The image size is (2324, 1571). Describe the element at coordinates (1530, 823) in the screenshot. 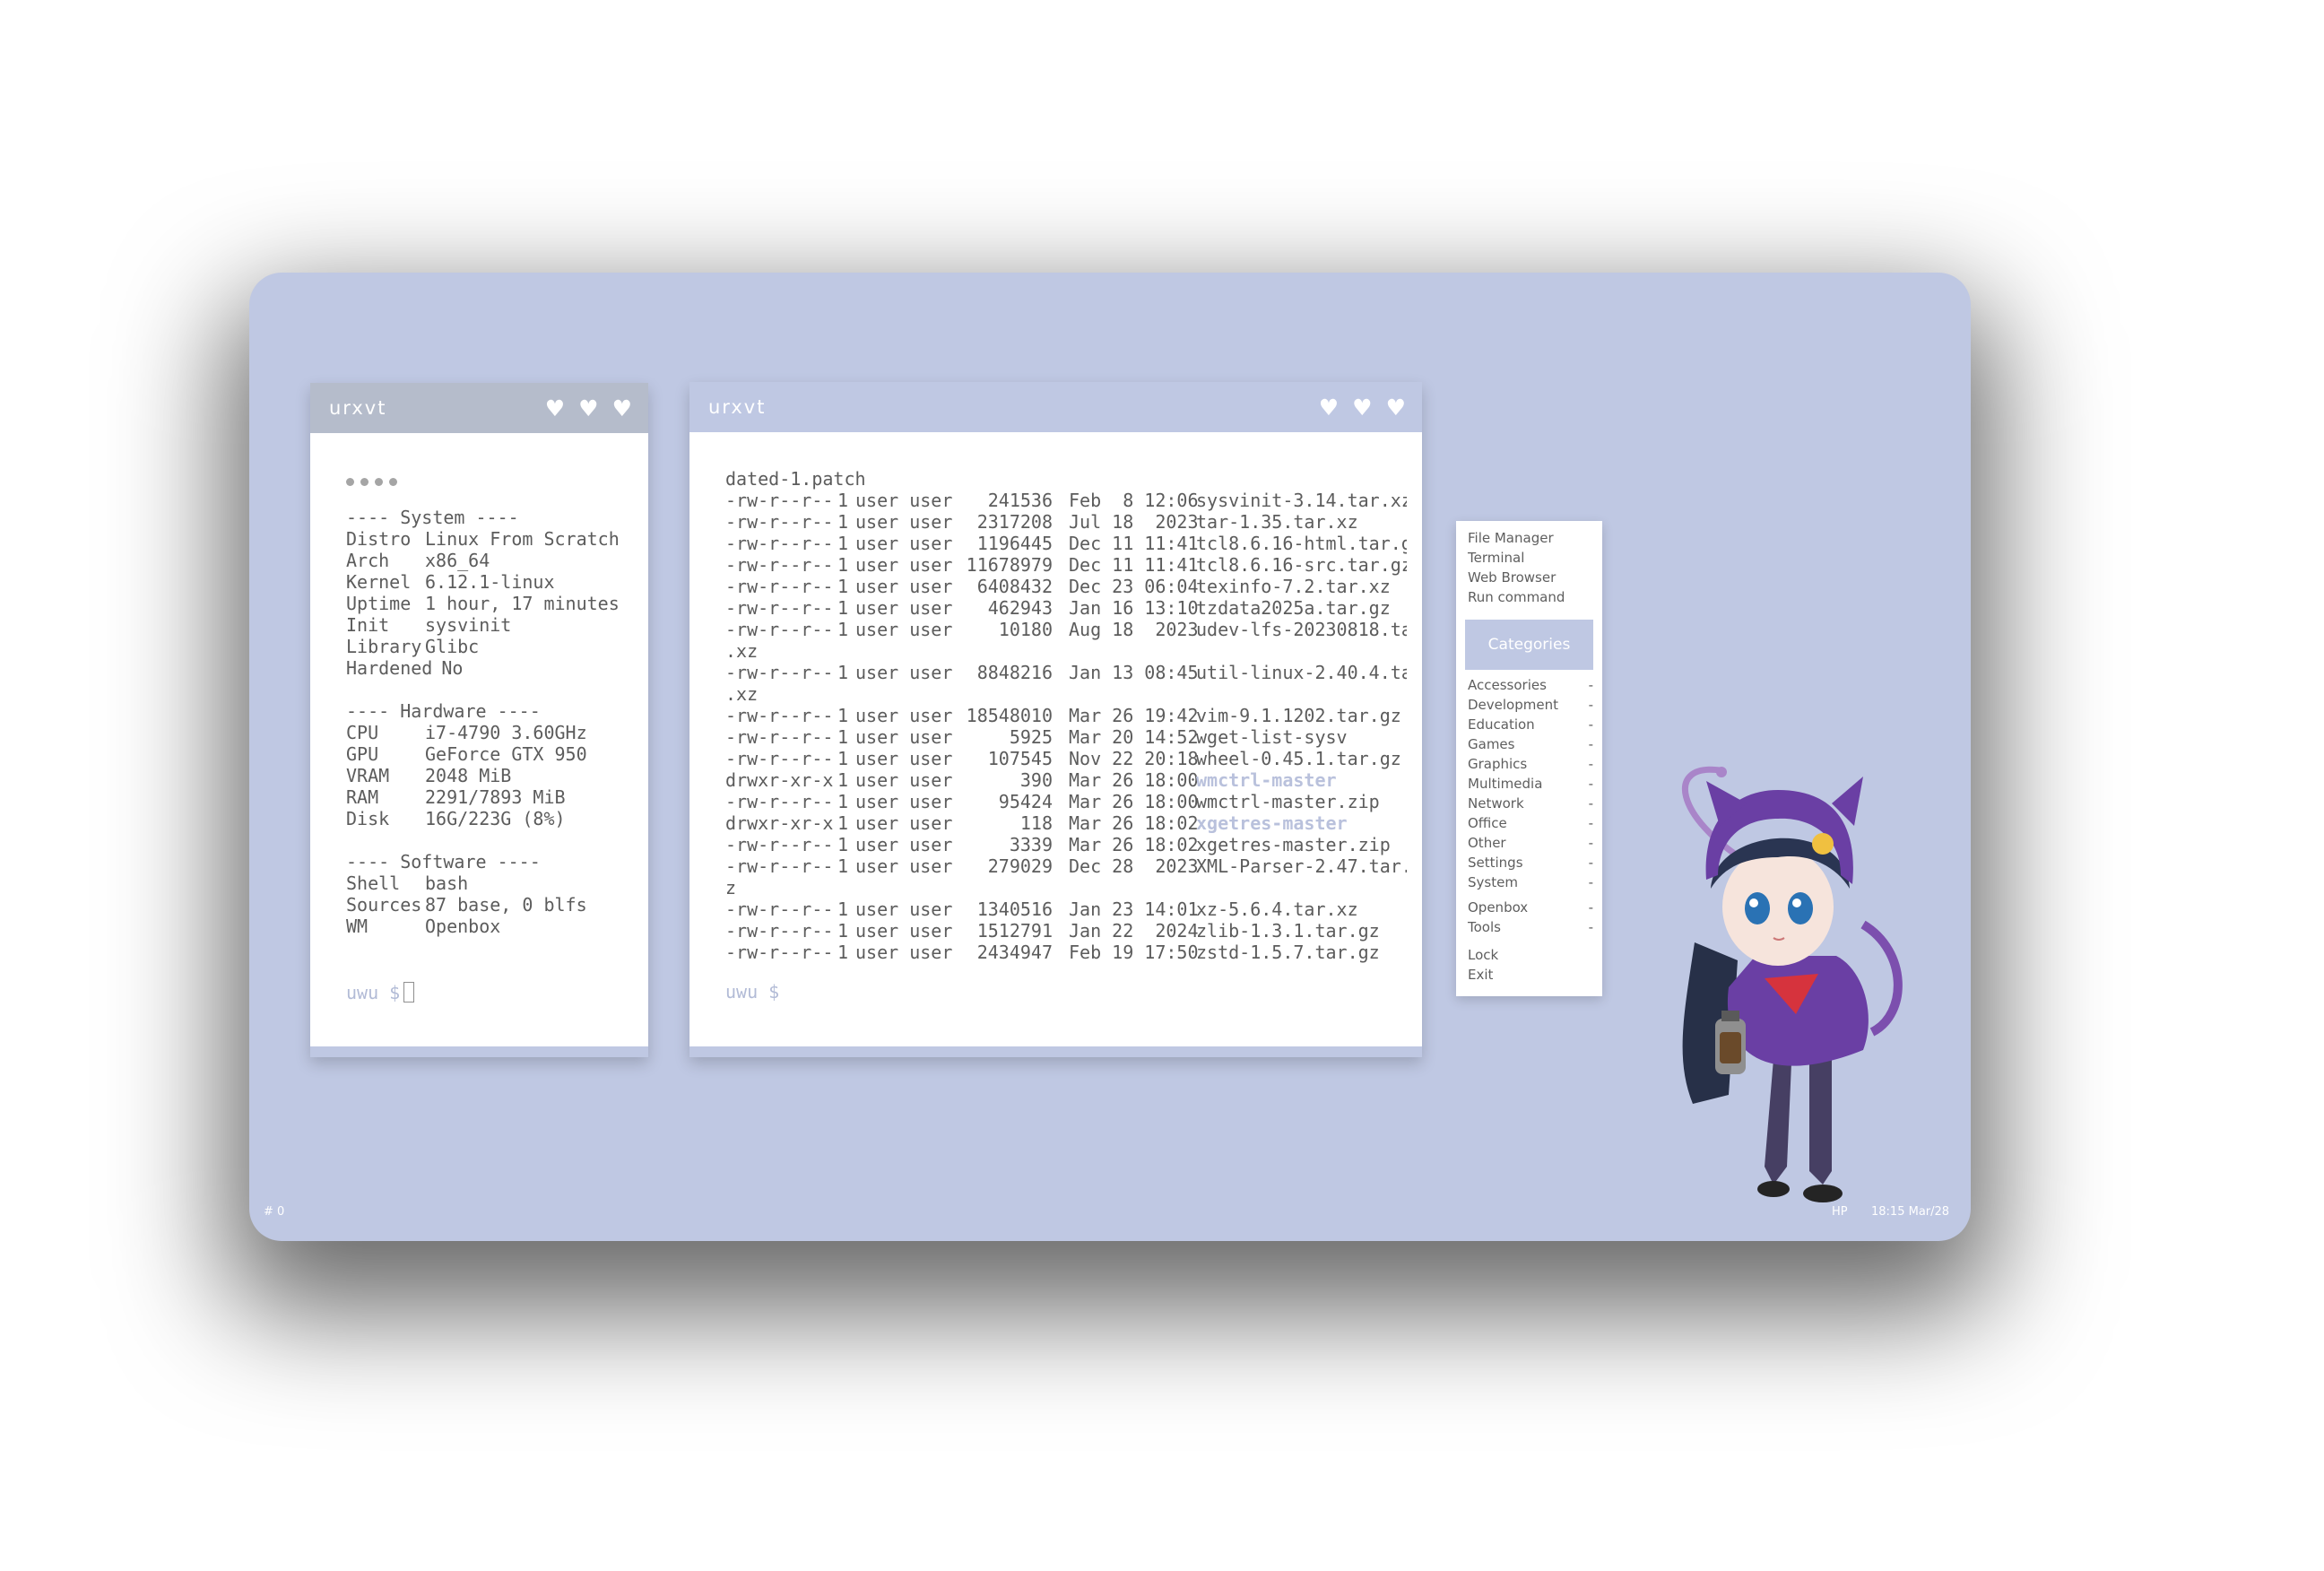

I see `menu-item-office: Office -` at that location.